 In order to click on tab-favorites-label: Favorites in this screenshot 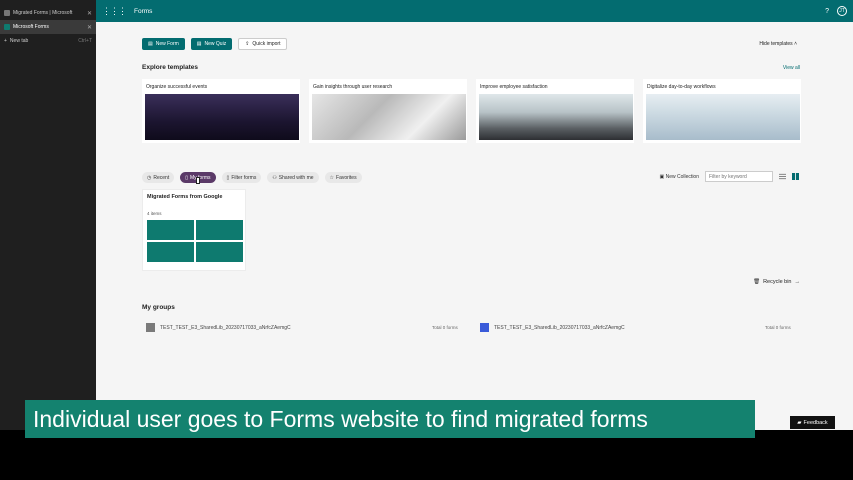, I will do `click(346, 177)`.